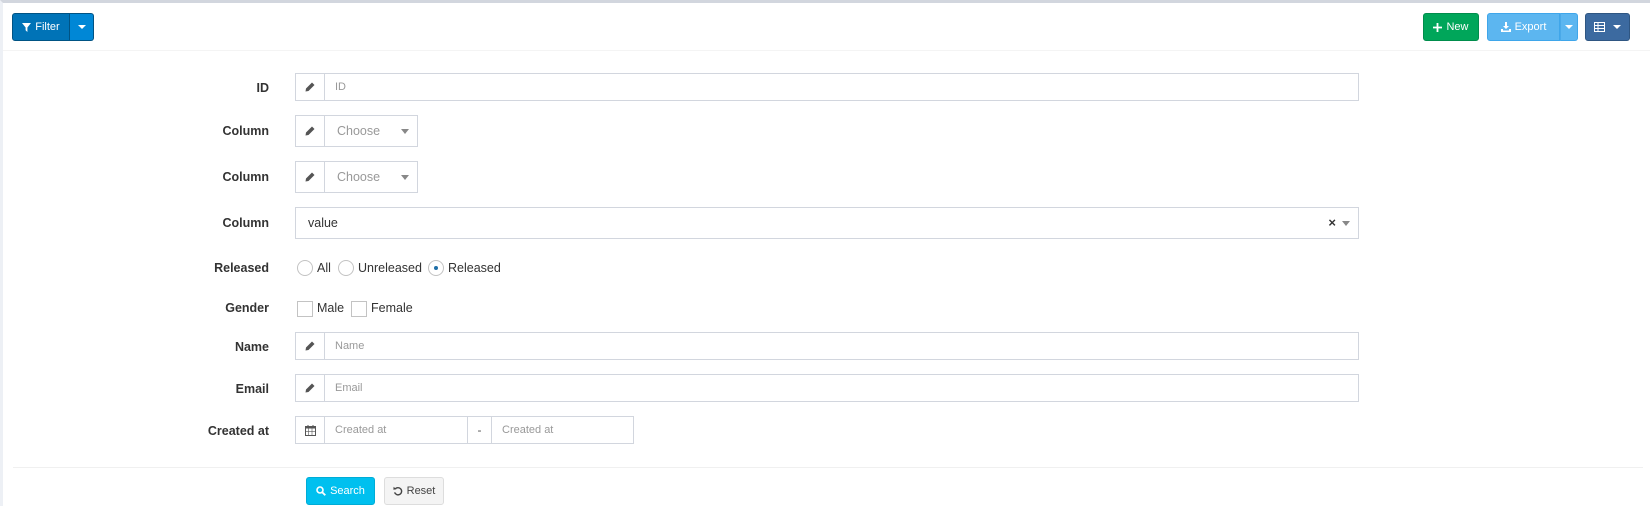 The height and width of the screenshot is (506, 1650). I want to click on id-addon, so click(310, 87).